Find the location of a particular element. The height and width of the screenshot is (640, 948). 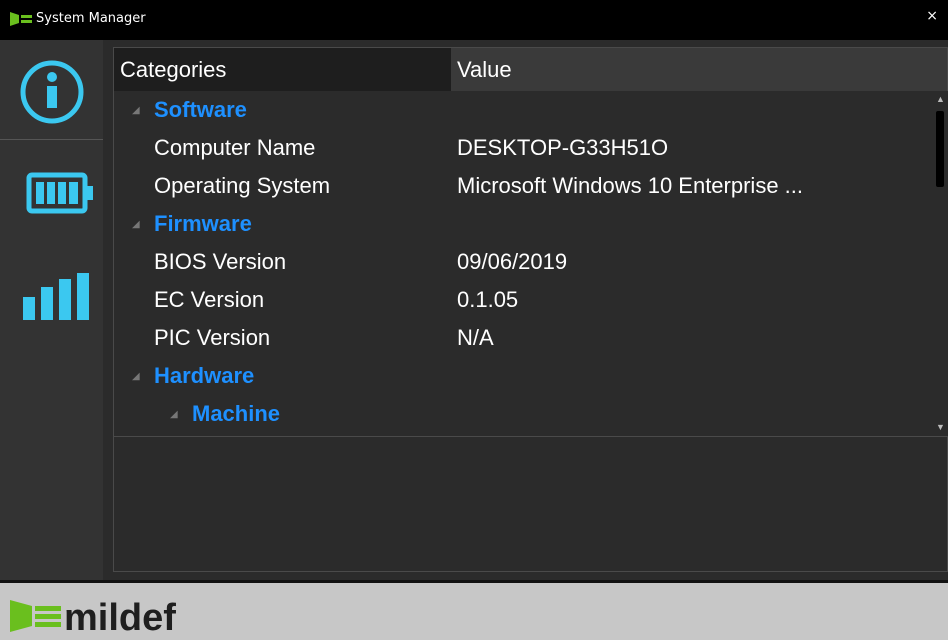

scroll-up-arrow-icon: ▲ is located at coordinates (940, 99).